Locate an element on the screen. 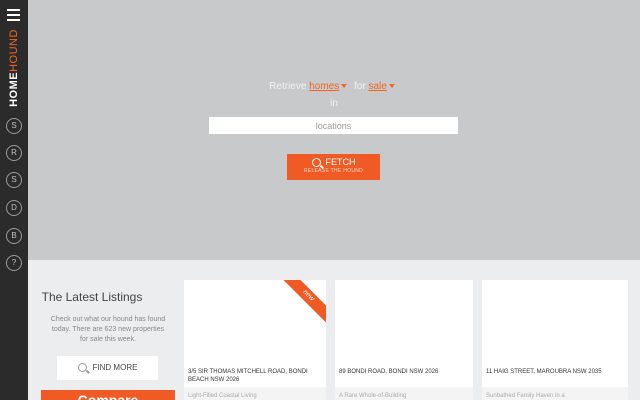 This screenshot has height=400, width=640. listing-footer: A Rare Whole-of-Building is located at coordinates (404, 393).